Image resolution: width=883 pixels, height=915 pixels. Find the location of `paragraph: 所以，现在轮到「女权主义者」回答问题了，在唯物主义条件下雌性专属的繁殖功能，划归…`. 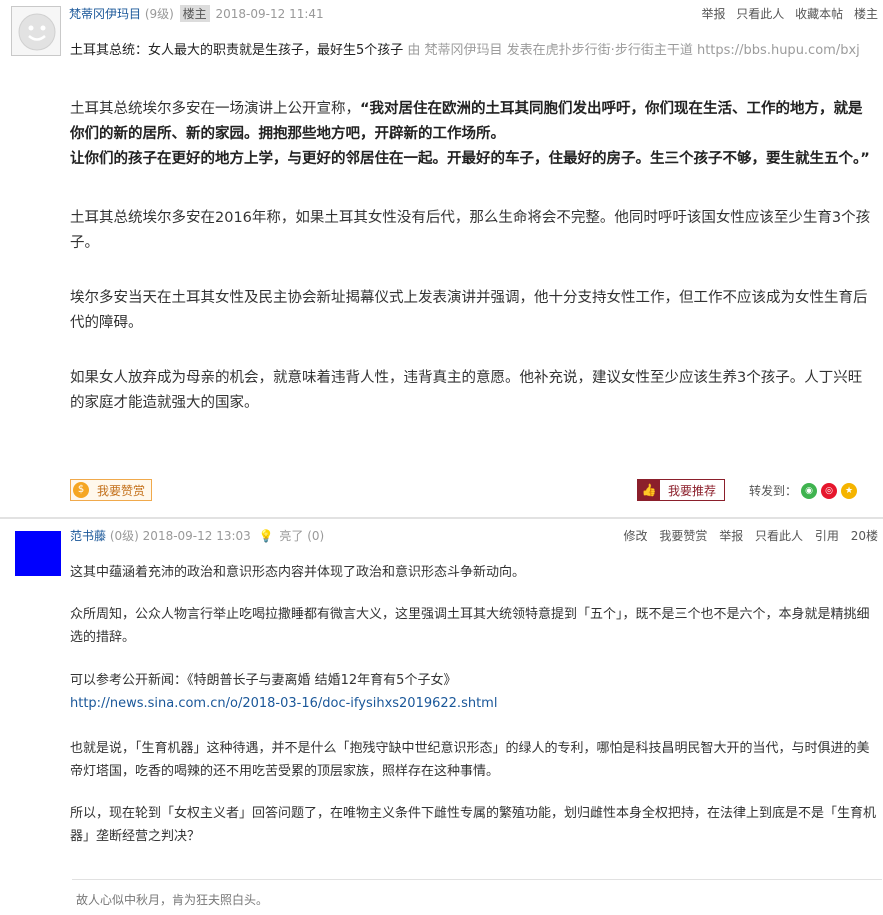

paragraph: 所以，现在轮到「女权主义者」回答问题了，在唯物主义条件下雌性专属的繁殖功能，划归… is located at coordinates (473, 825).